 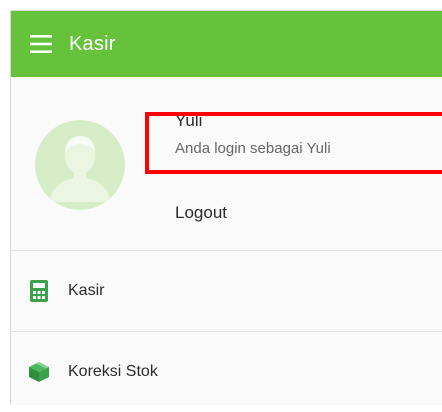 I want to click on hamburger-menu-icon, so click(x=41, y=44).